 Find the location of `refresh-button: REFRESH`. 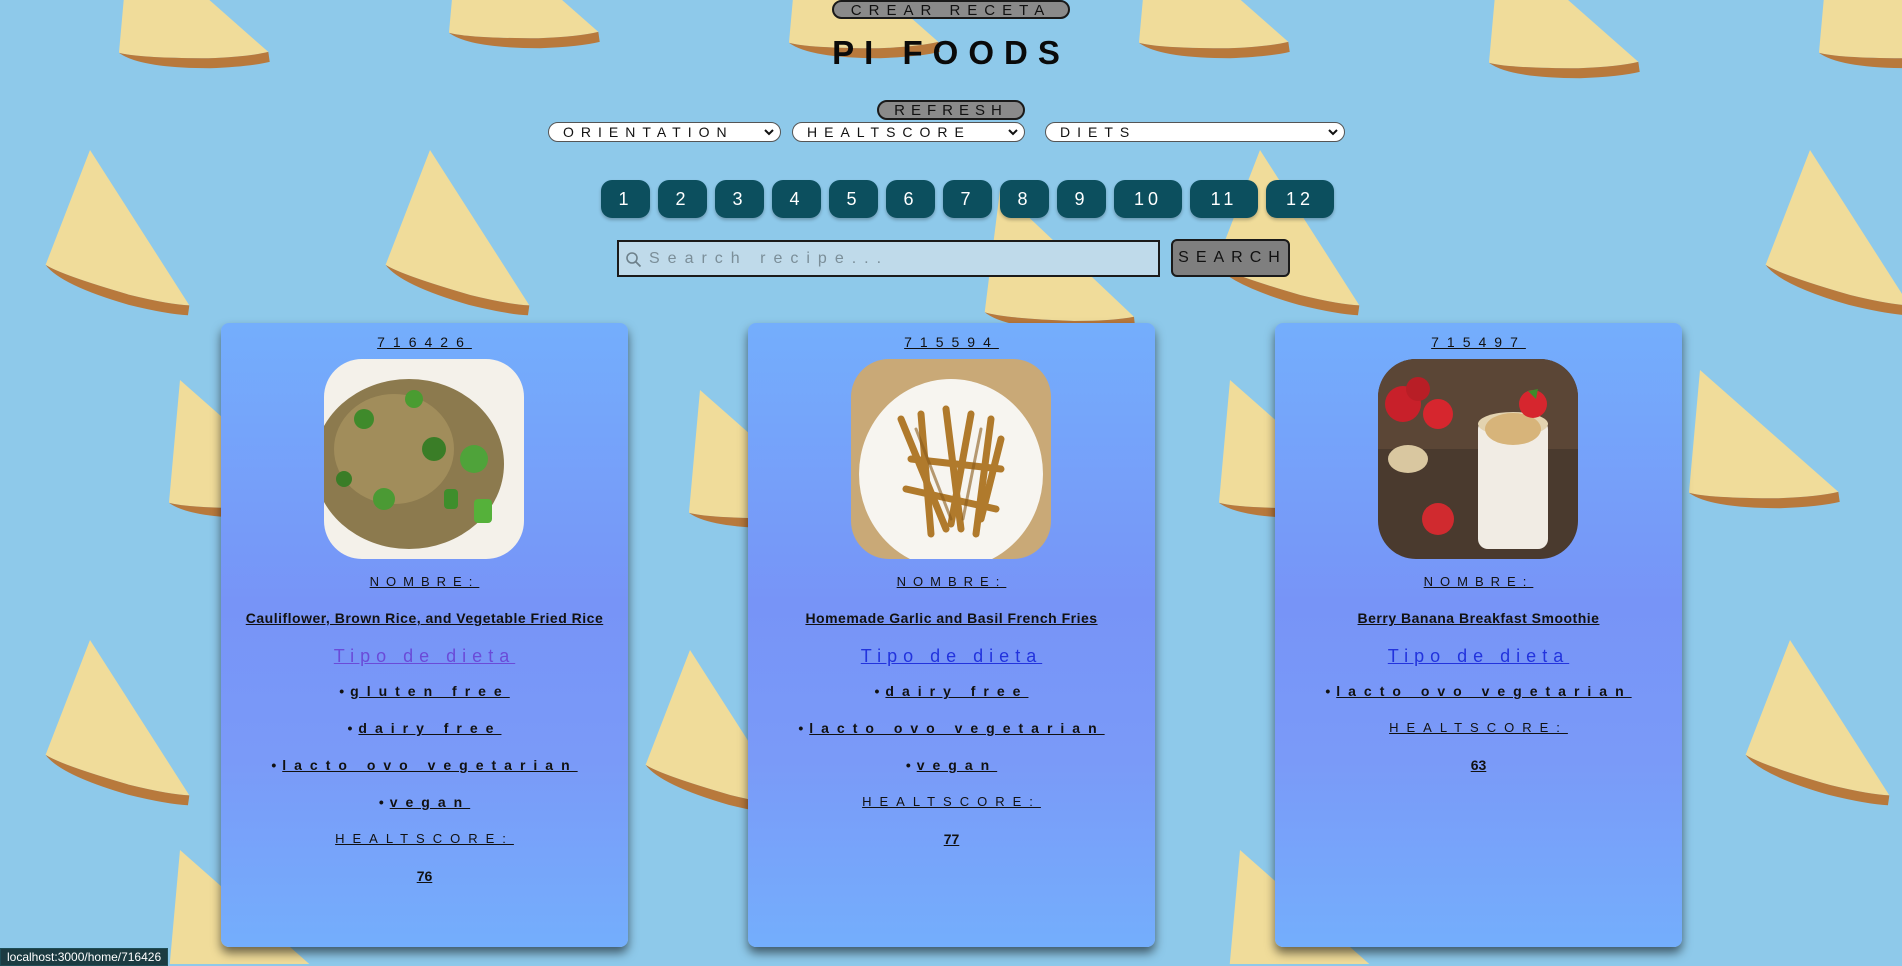

refresh-button: REFRESH is located at coordinates (951, 110).